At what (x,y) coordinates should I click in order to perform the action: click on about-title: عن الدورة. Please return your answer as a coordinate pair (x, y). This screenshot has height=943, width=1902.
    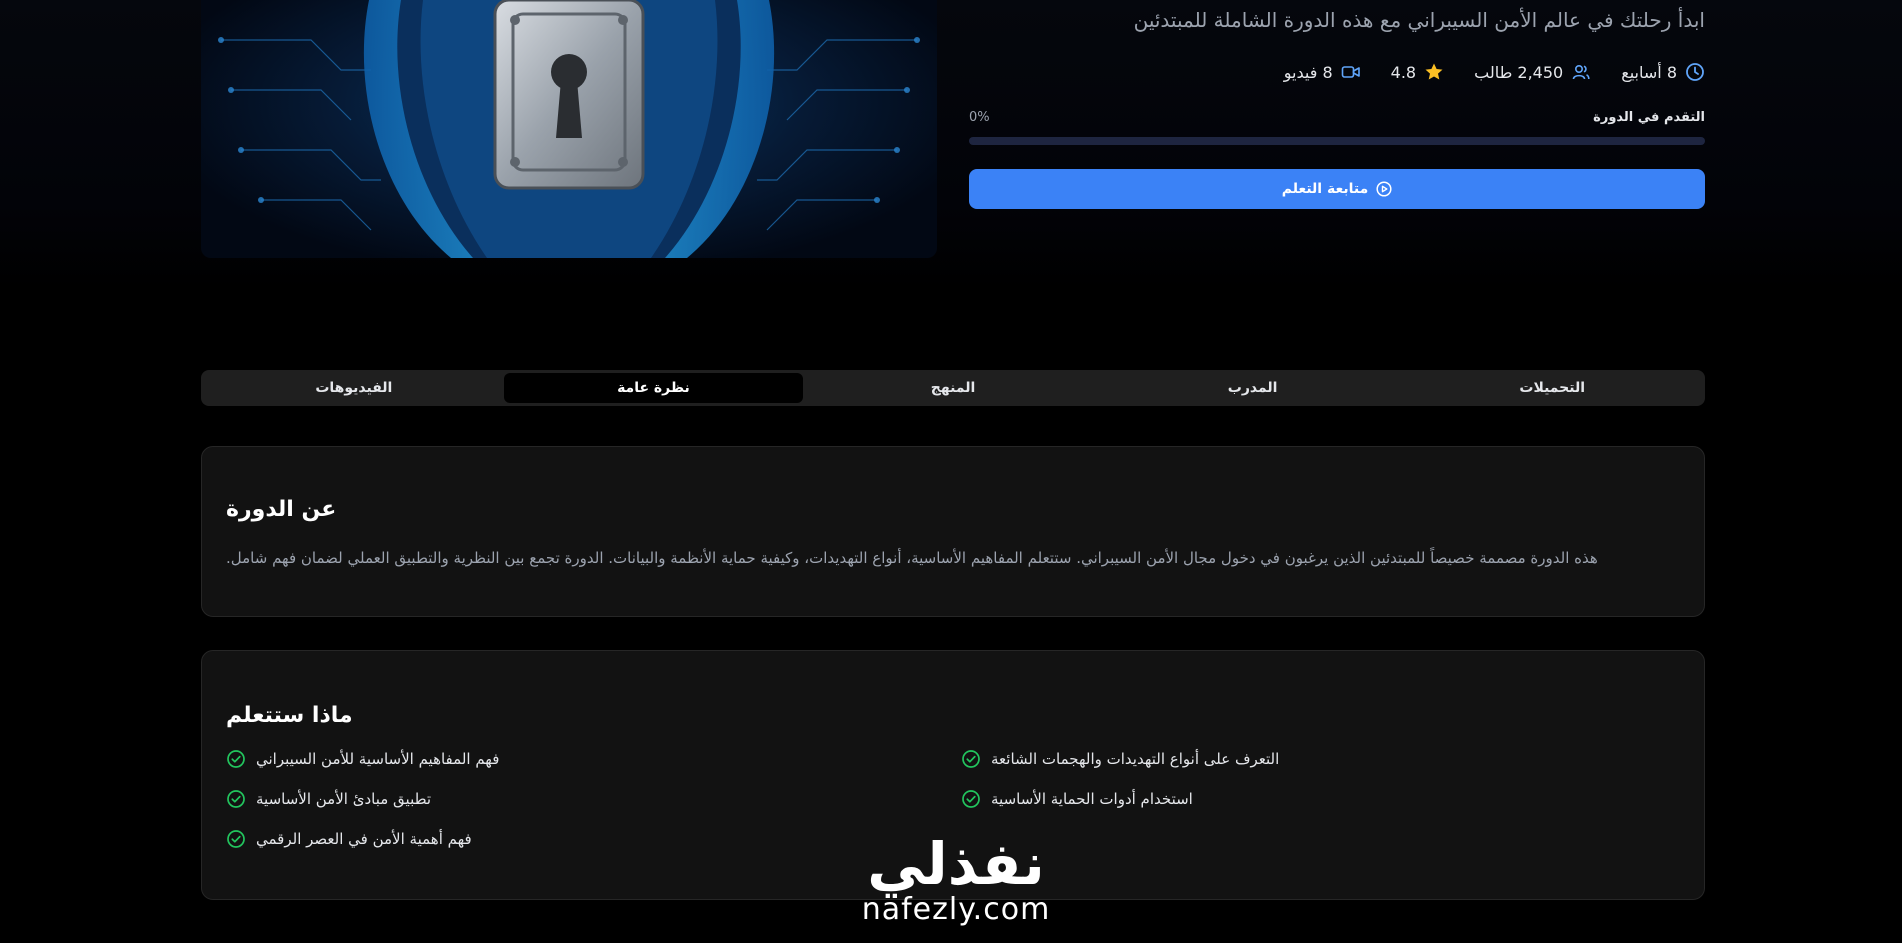
    Looking at the image, I should click on (281, 509).